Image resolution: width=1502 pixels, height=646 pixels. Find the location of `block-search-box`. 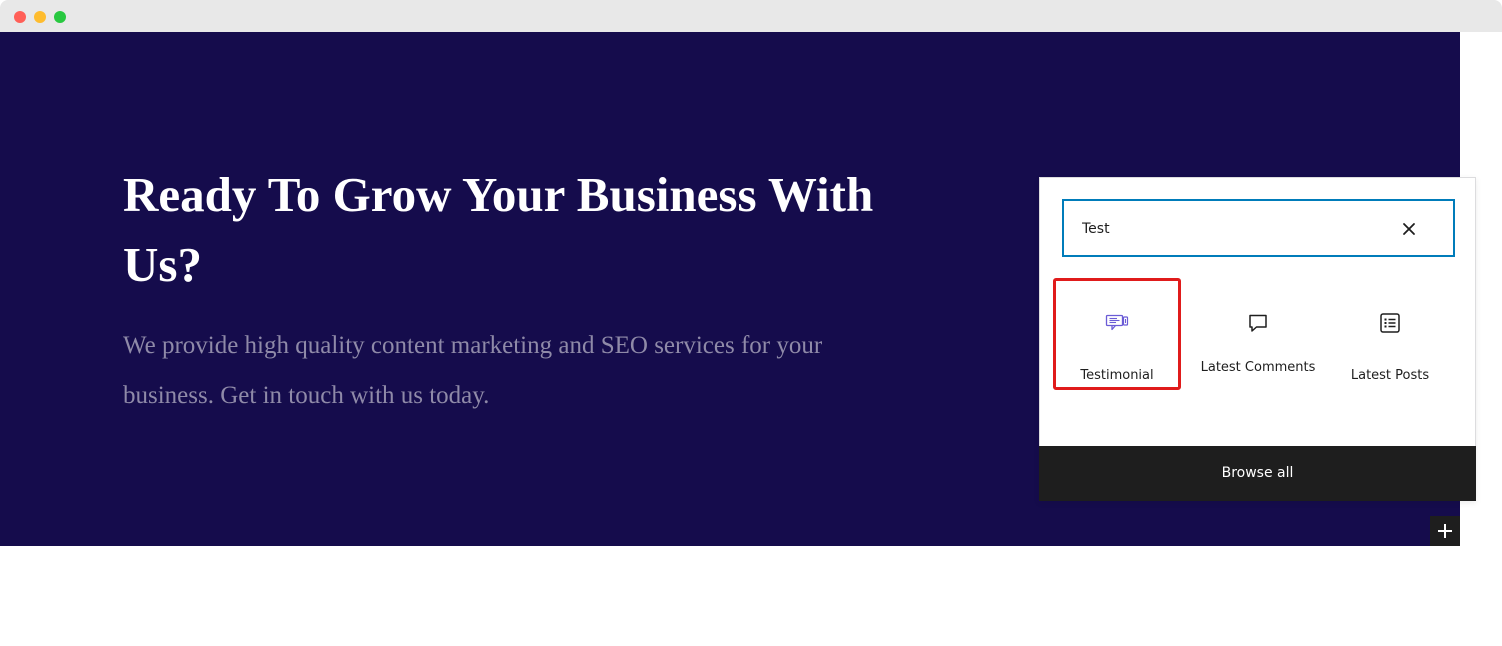

block-search-box is located at coordinates (1258, 228).